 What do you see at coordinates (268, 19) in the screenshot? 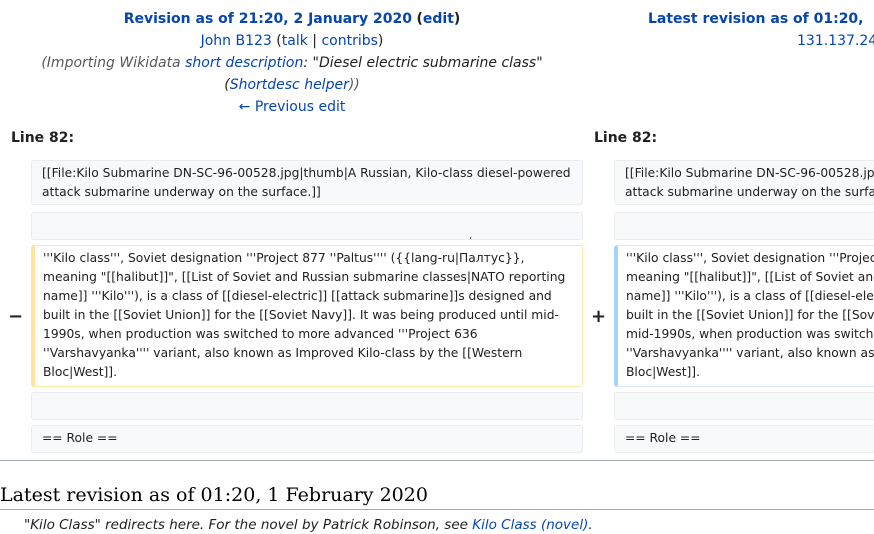
I see `old-revision-link: Revision as of 21:20, 2 January 2020` at bounding box center [268, 19].